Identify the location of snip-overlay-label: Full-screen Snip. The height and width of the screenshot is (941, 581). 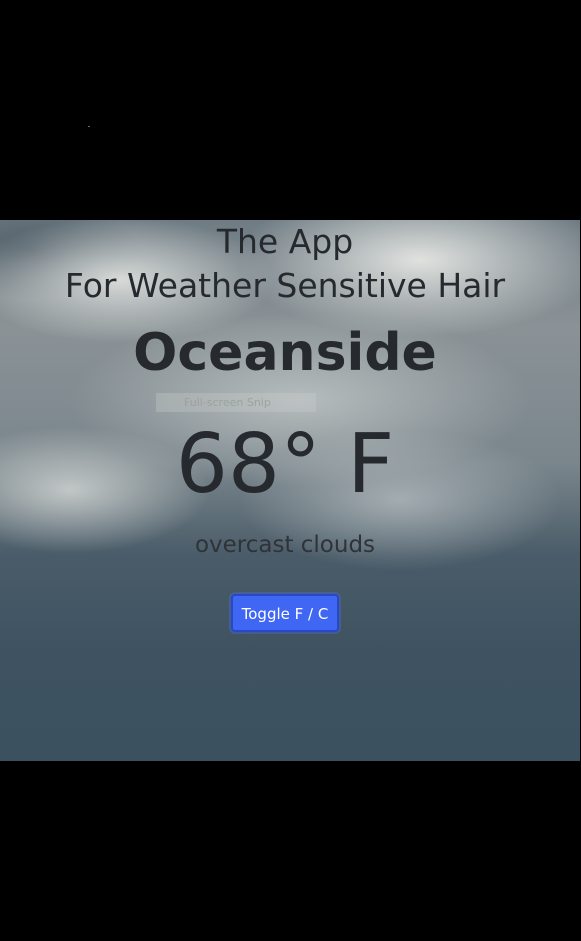
(236, 402).